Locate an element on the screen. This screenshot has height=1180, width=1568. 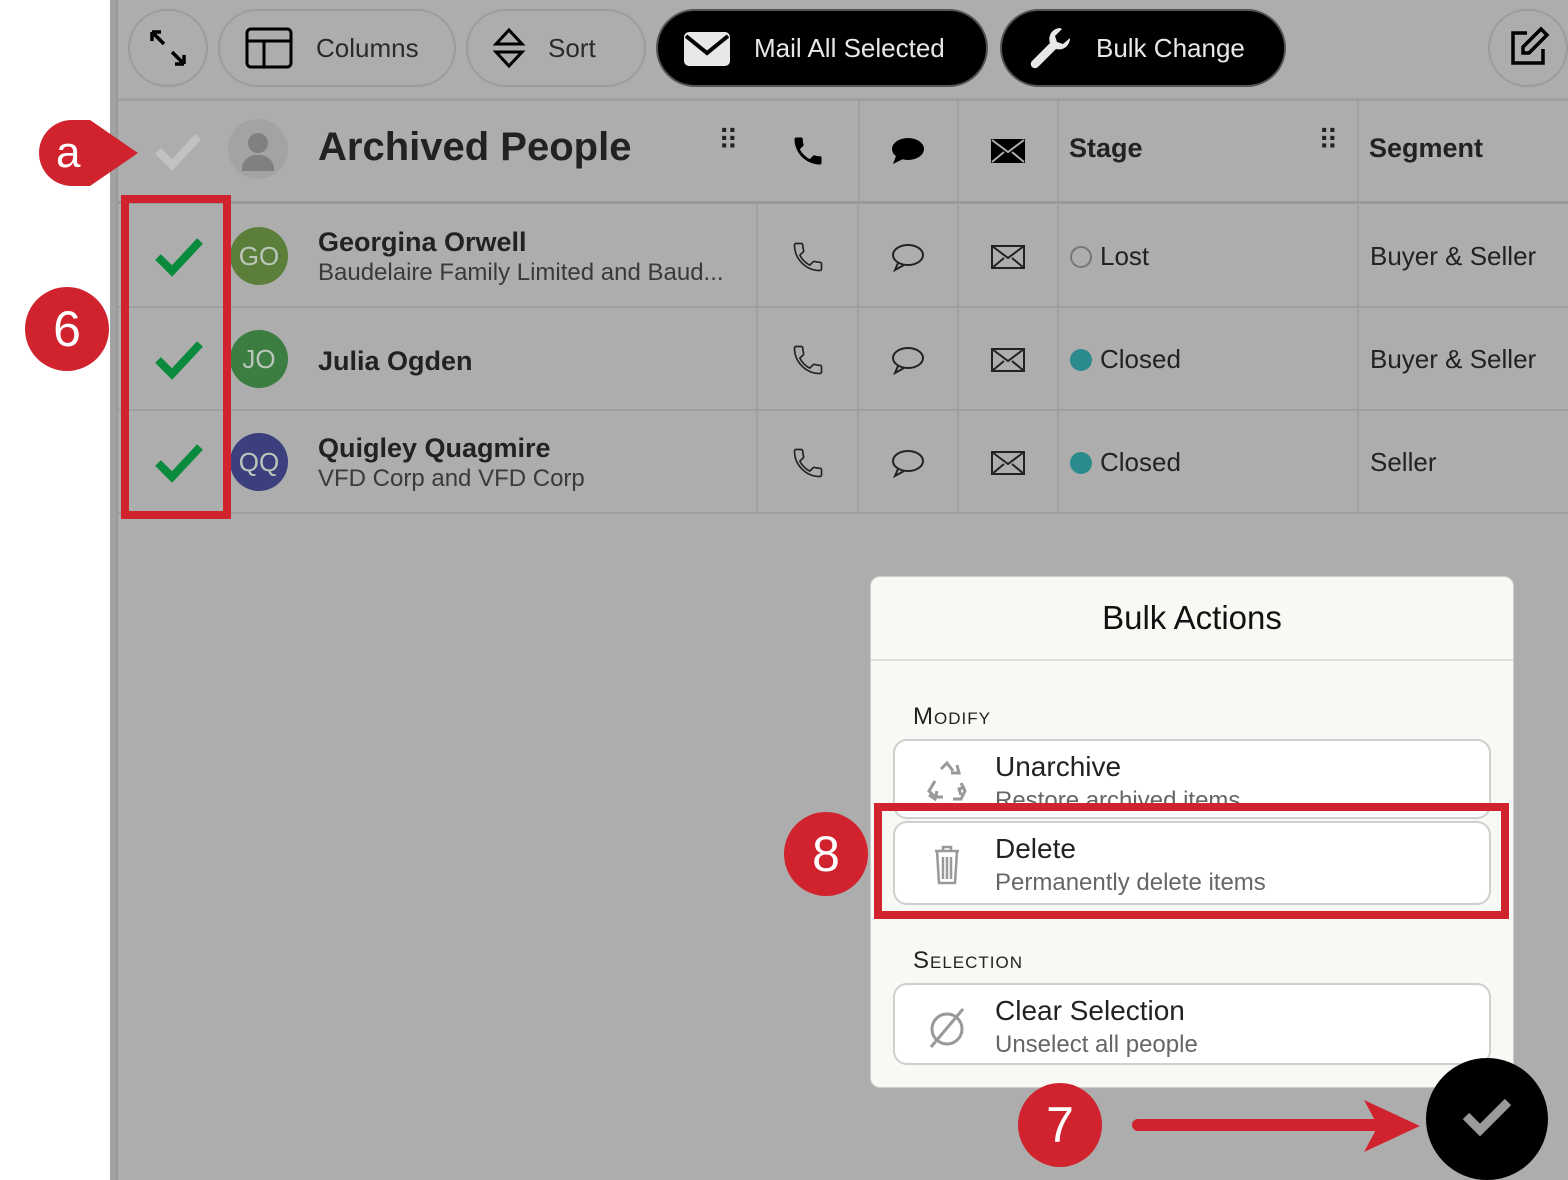
person-name: Julia Ogden is located at coordinates (395, 361).